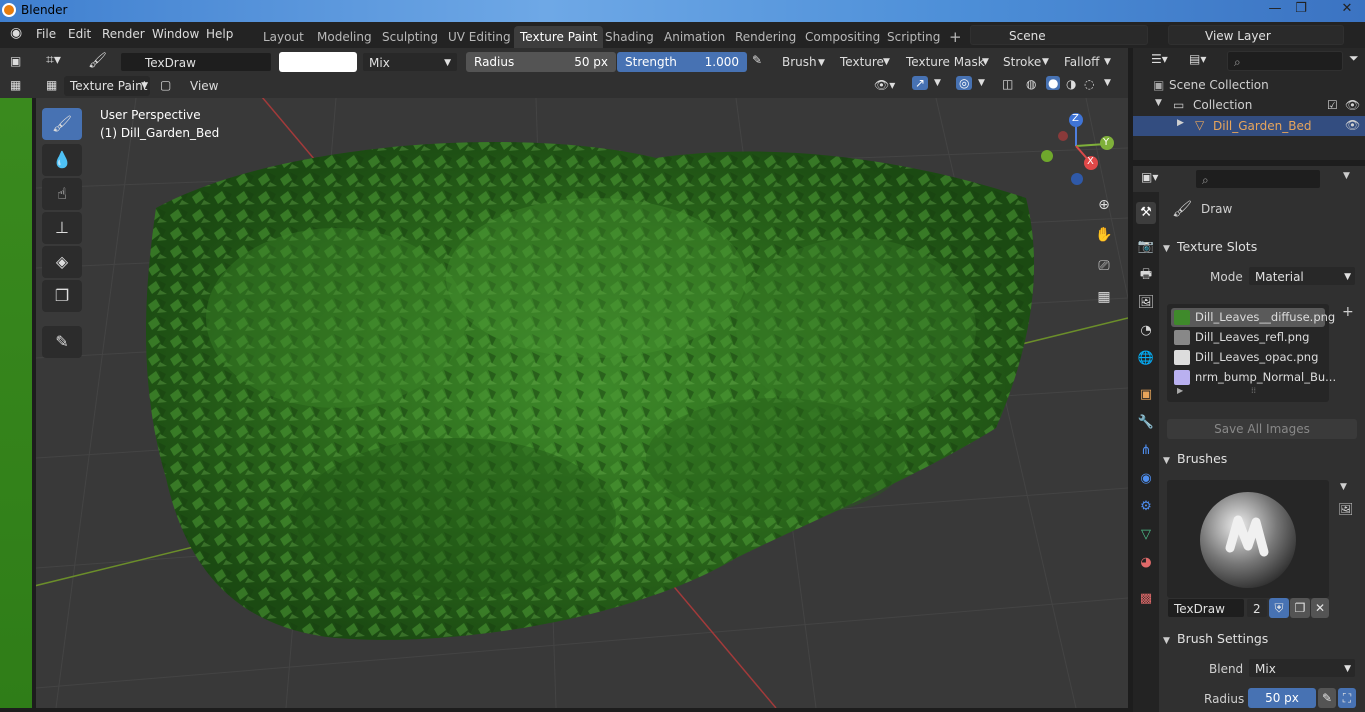 The width and height of the screenshot is (1365, 712). I want to click on brush-preview, so click(1248, 539).